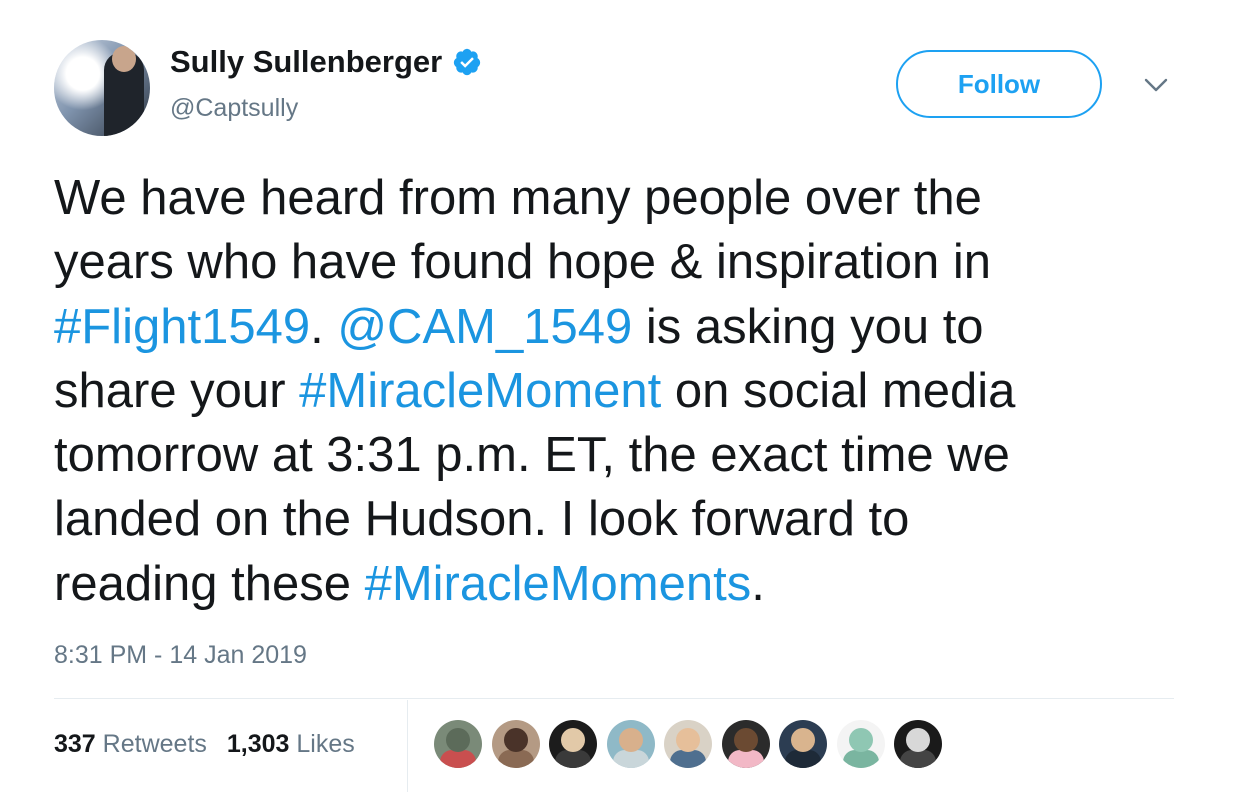 The height and width of the screenshot is (792, 1244). Describe the element at coordinates (573, 744) in the screenshot. I see `liker-3-avatar` at that location.